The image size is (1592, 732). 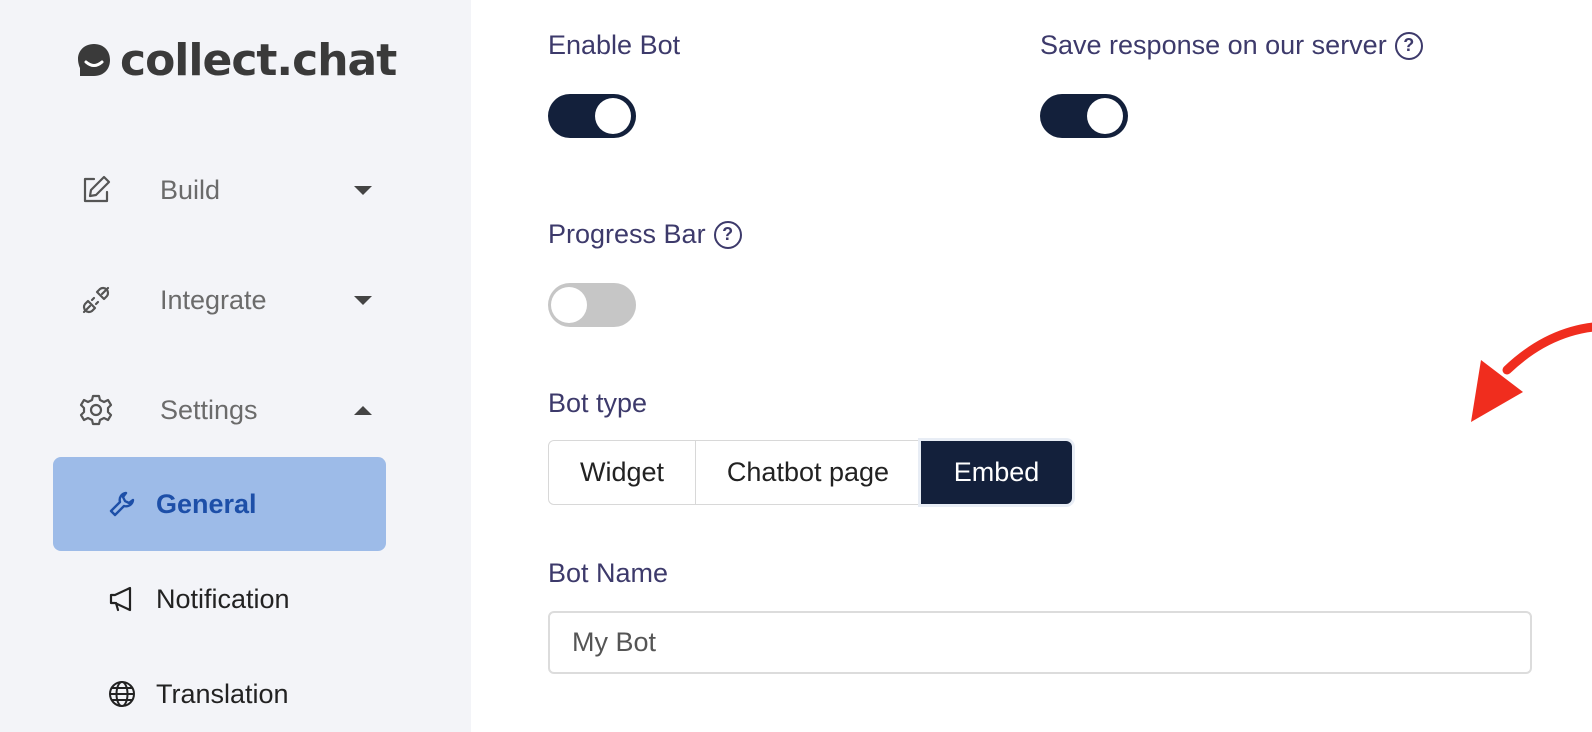 I want to click on progress-bar-label-text: Progress Bar, so click(x=627, y=234).